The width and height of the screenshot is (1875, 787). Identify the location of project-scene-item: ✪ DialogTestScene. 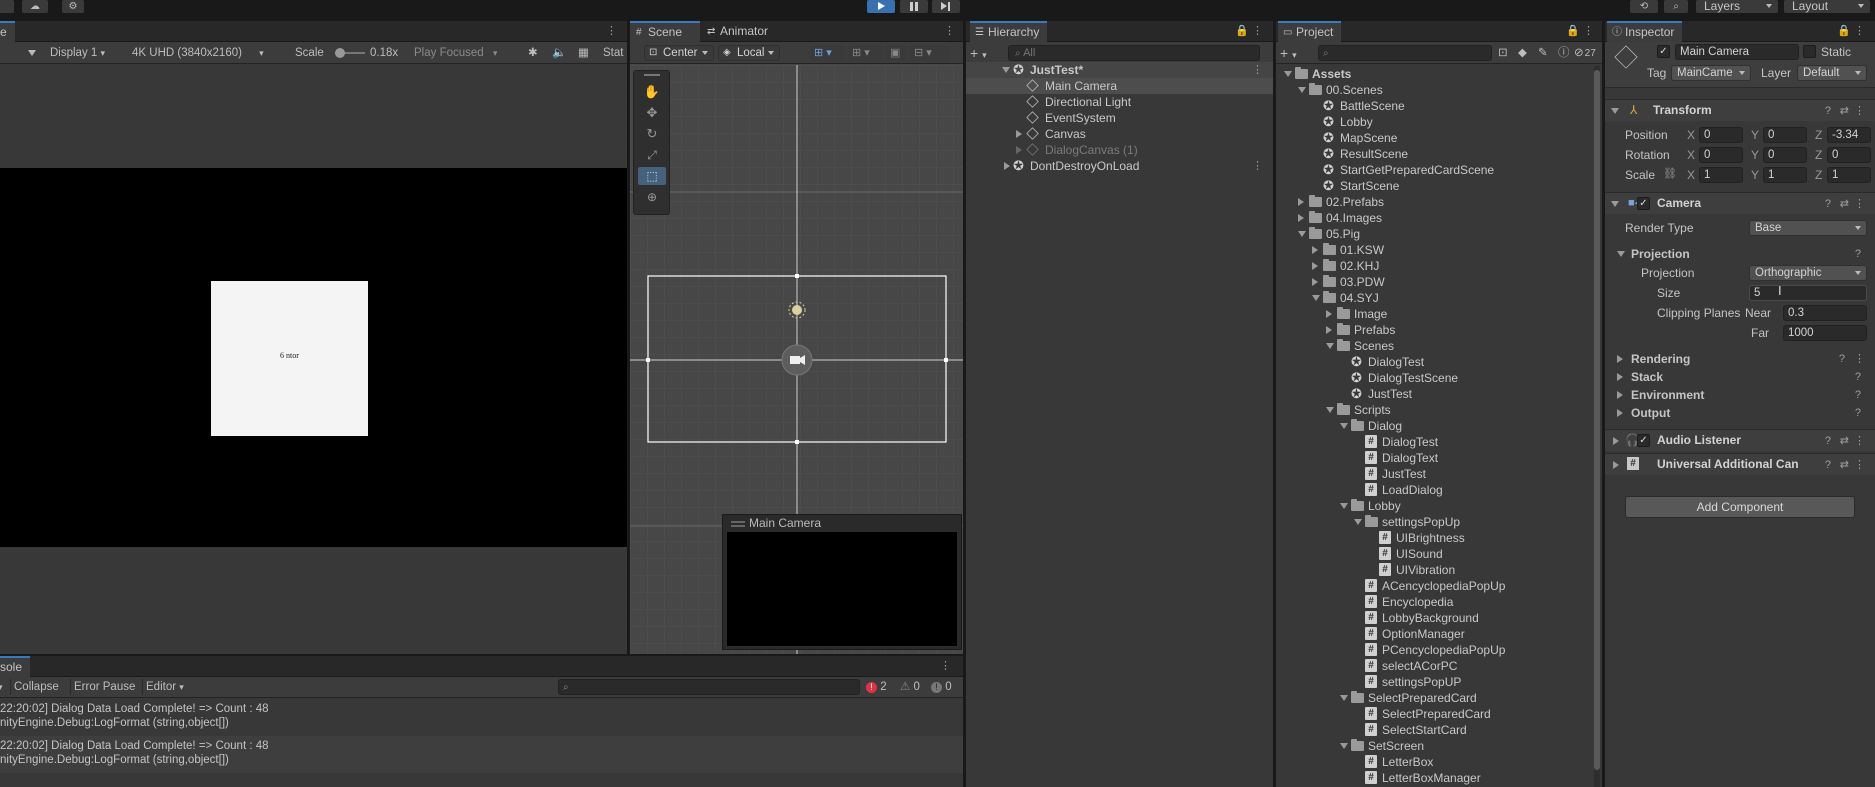
(1434, 378).